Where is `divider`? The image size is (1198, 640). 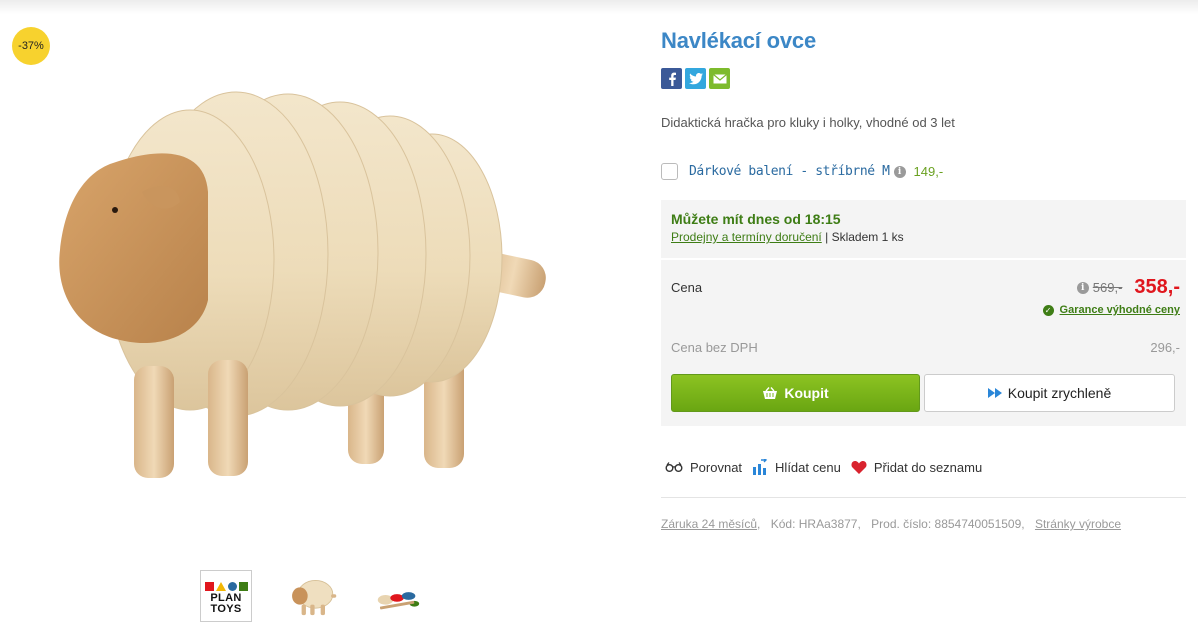
divider is located at coordinates (923, 497).